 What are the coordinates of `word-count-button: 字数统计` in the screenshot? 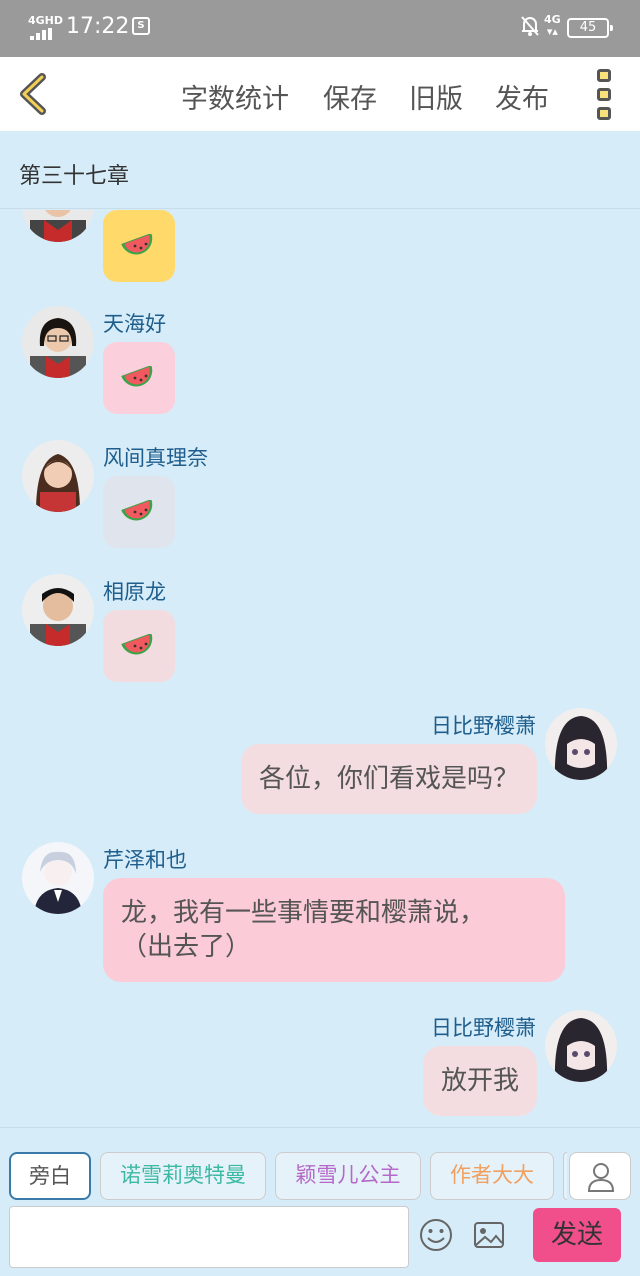 It's located at (235, 96).